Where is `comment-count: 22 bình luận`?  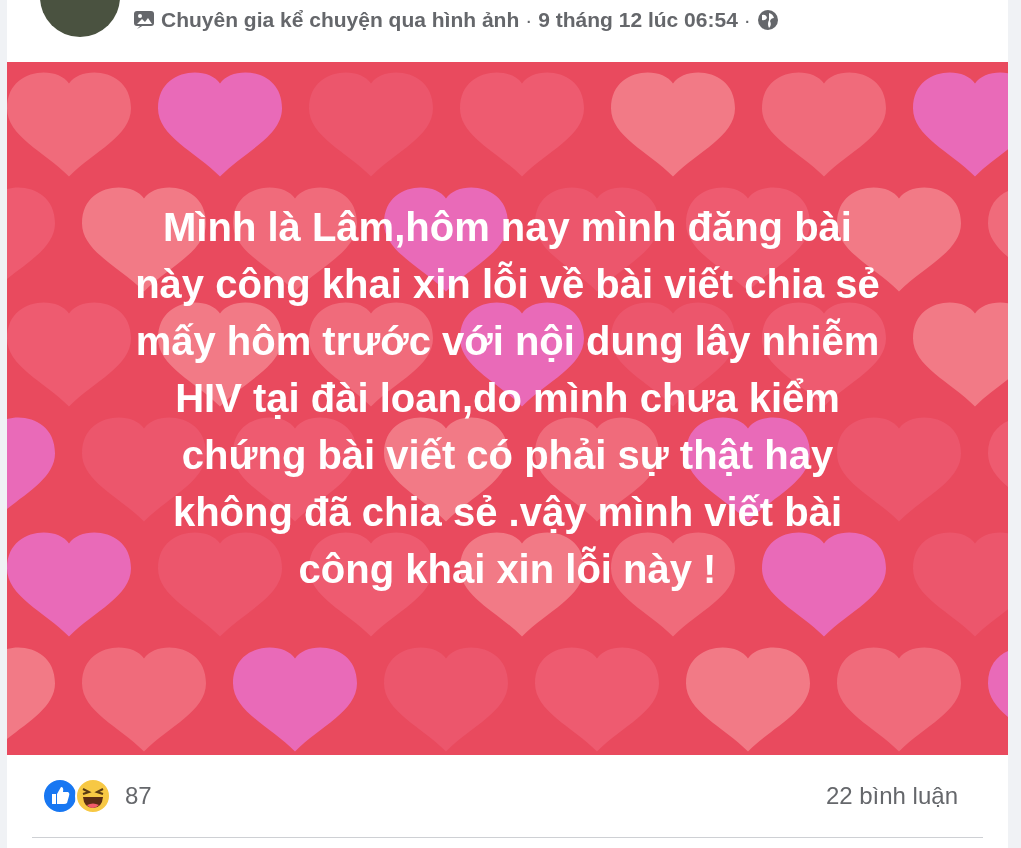 comment-count: 22 bình luận is located at coordinates (891, 796).